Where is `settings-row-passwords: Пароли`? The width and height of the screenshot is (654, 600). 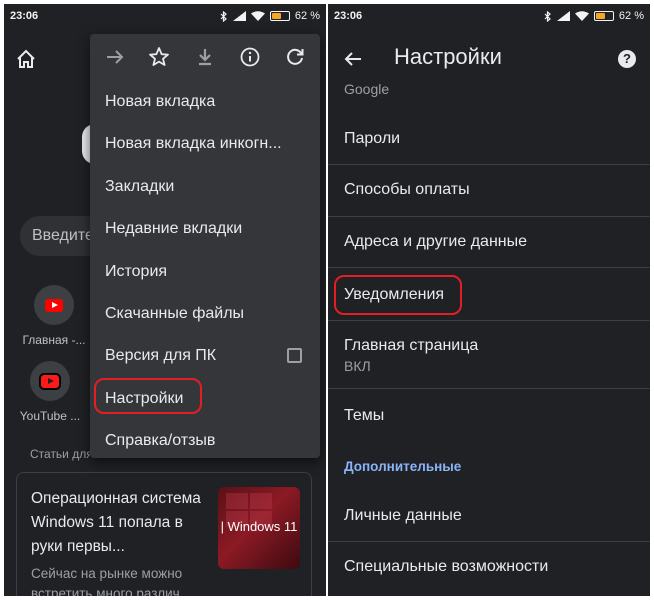
settings-row-passwords: Пароли is located at coordinates (489, 139).